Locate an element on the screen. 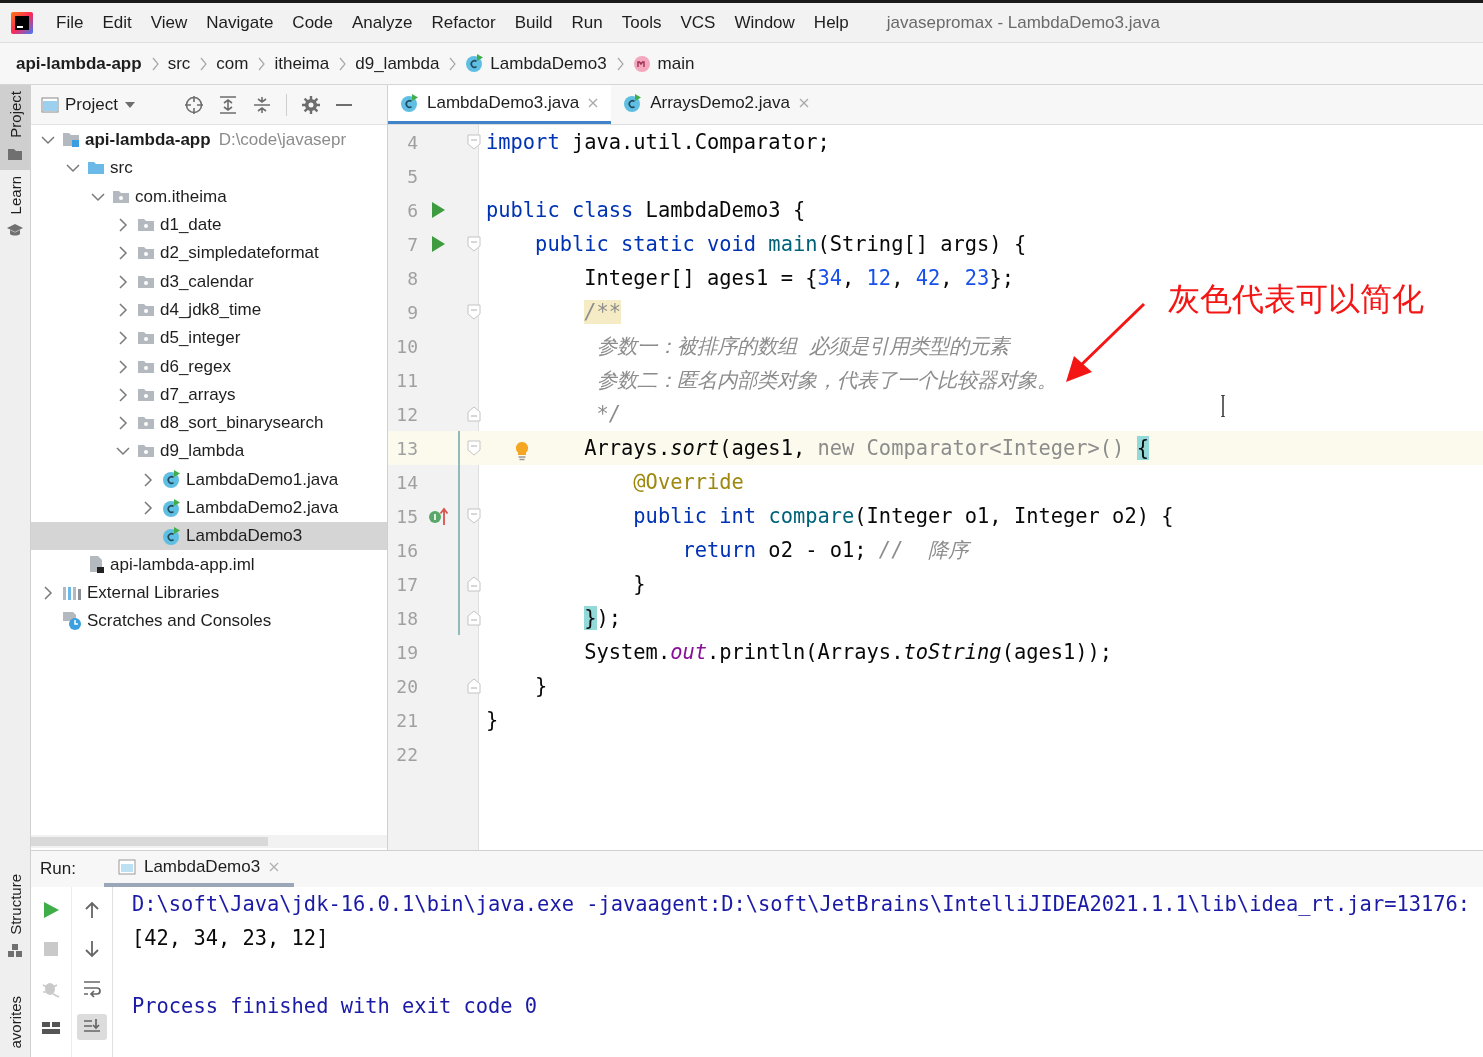 The width and height of the screenshot is (1483, 1057). breadcrumb-item: d9_lambda is located at coordinates (397, 63).